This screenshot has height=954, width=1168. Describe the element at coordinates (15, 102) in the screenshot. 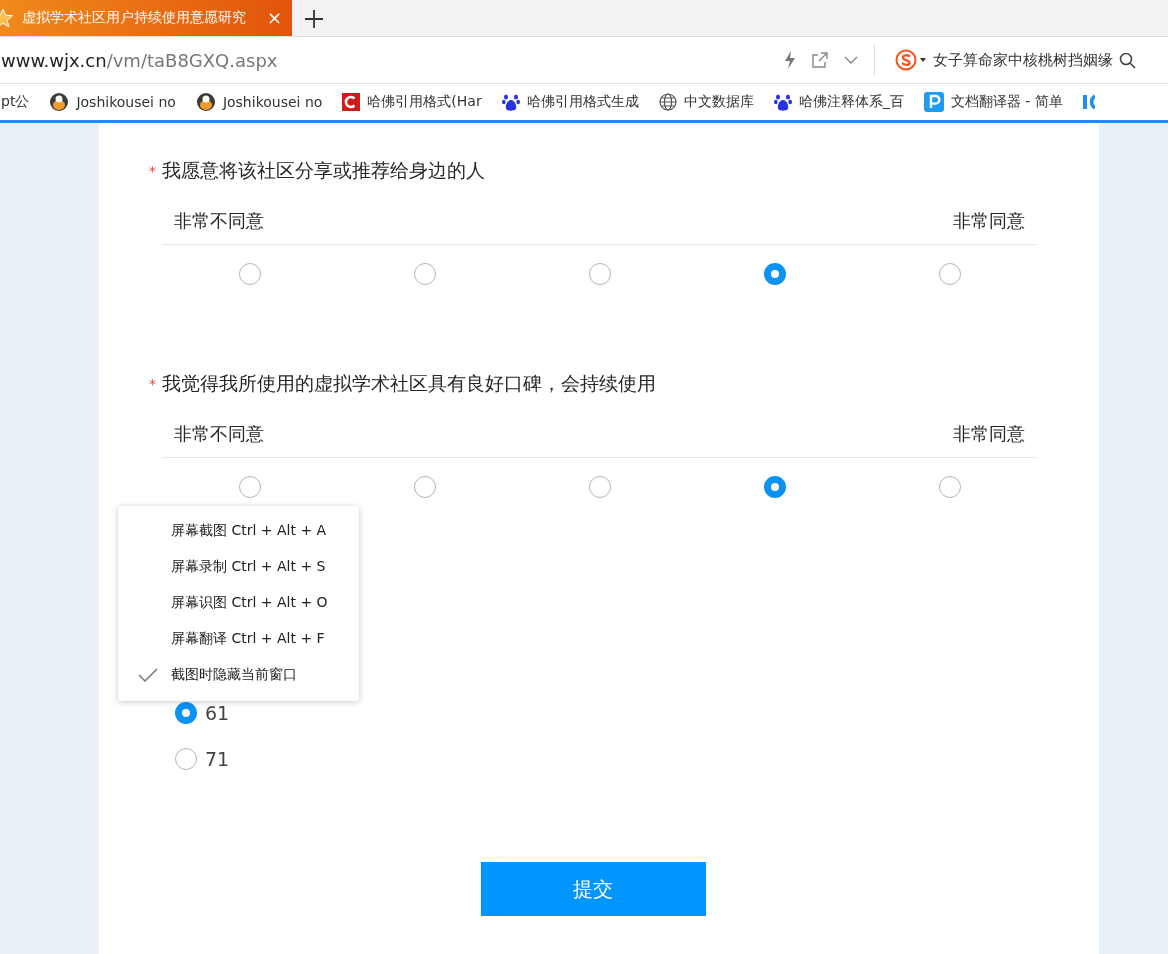

I see `bookmark: pt公` at that location.